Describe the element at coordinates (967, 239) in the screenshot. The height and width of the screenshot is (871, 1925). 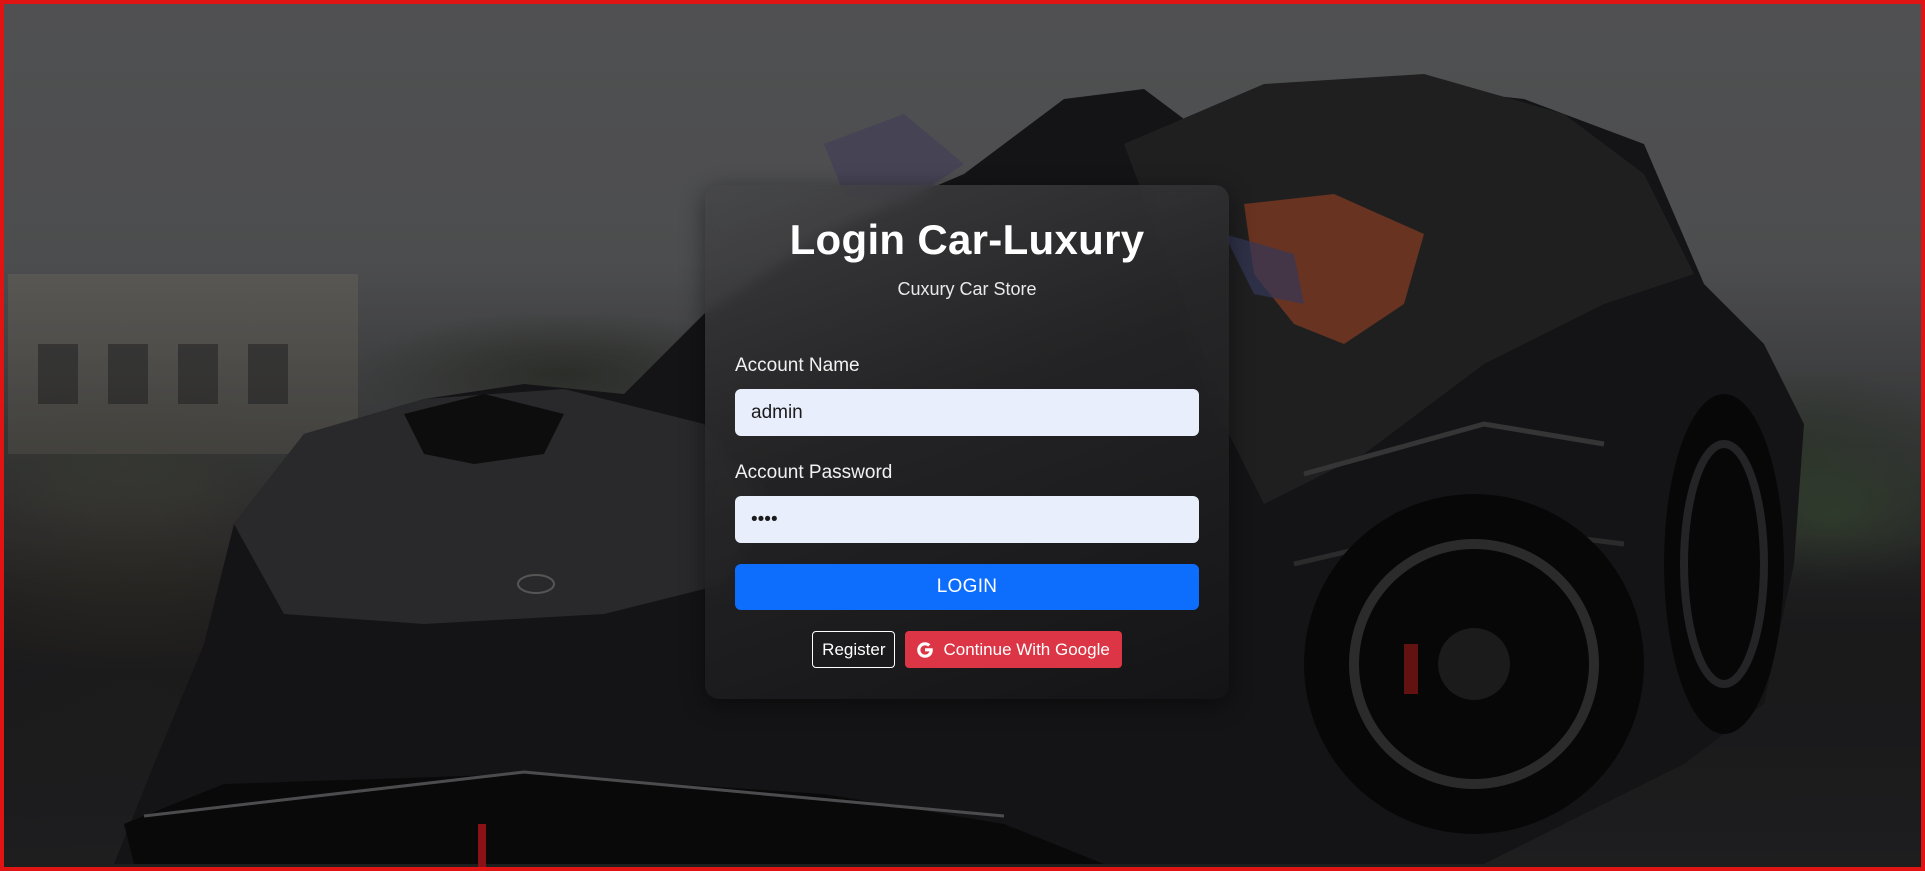
I see `login-title: Login Car-Luxury` at that location.